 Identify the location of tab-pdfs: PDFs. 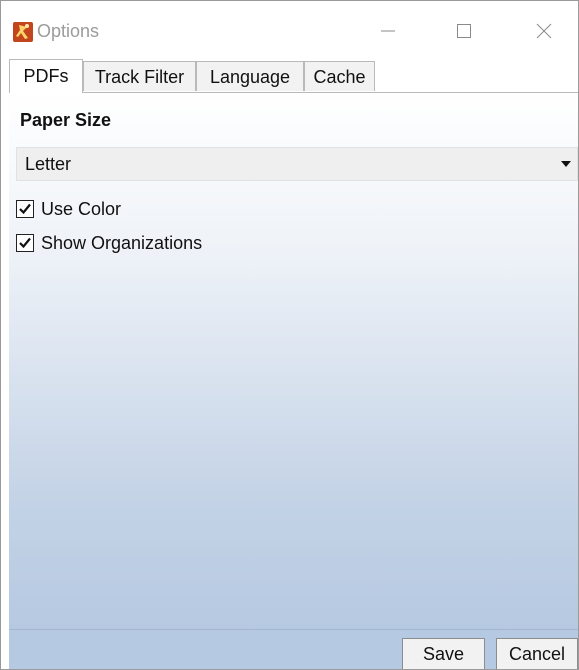
(46, 76).